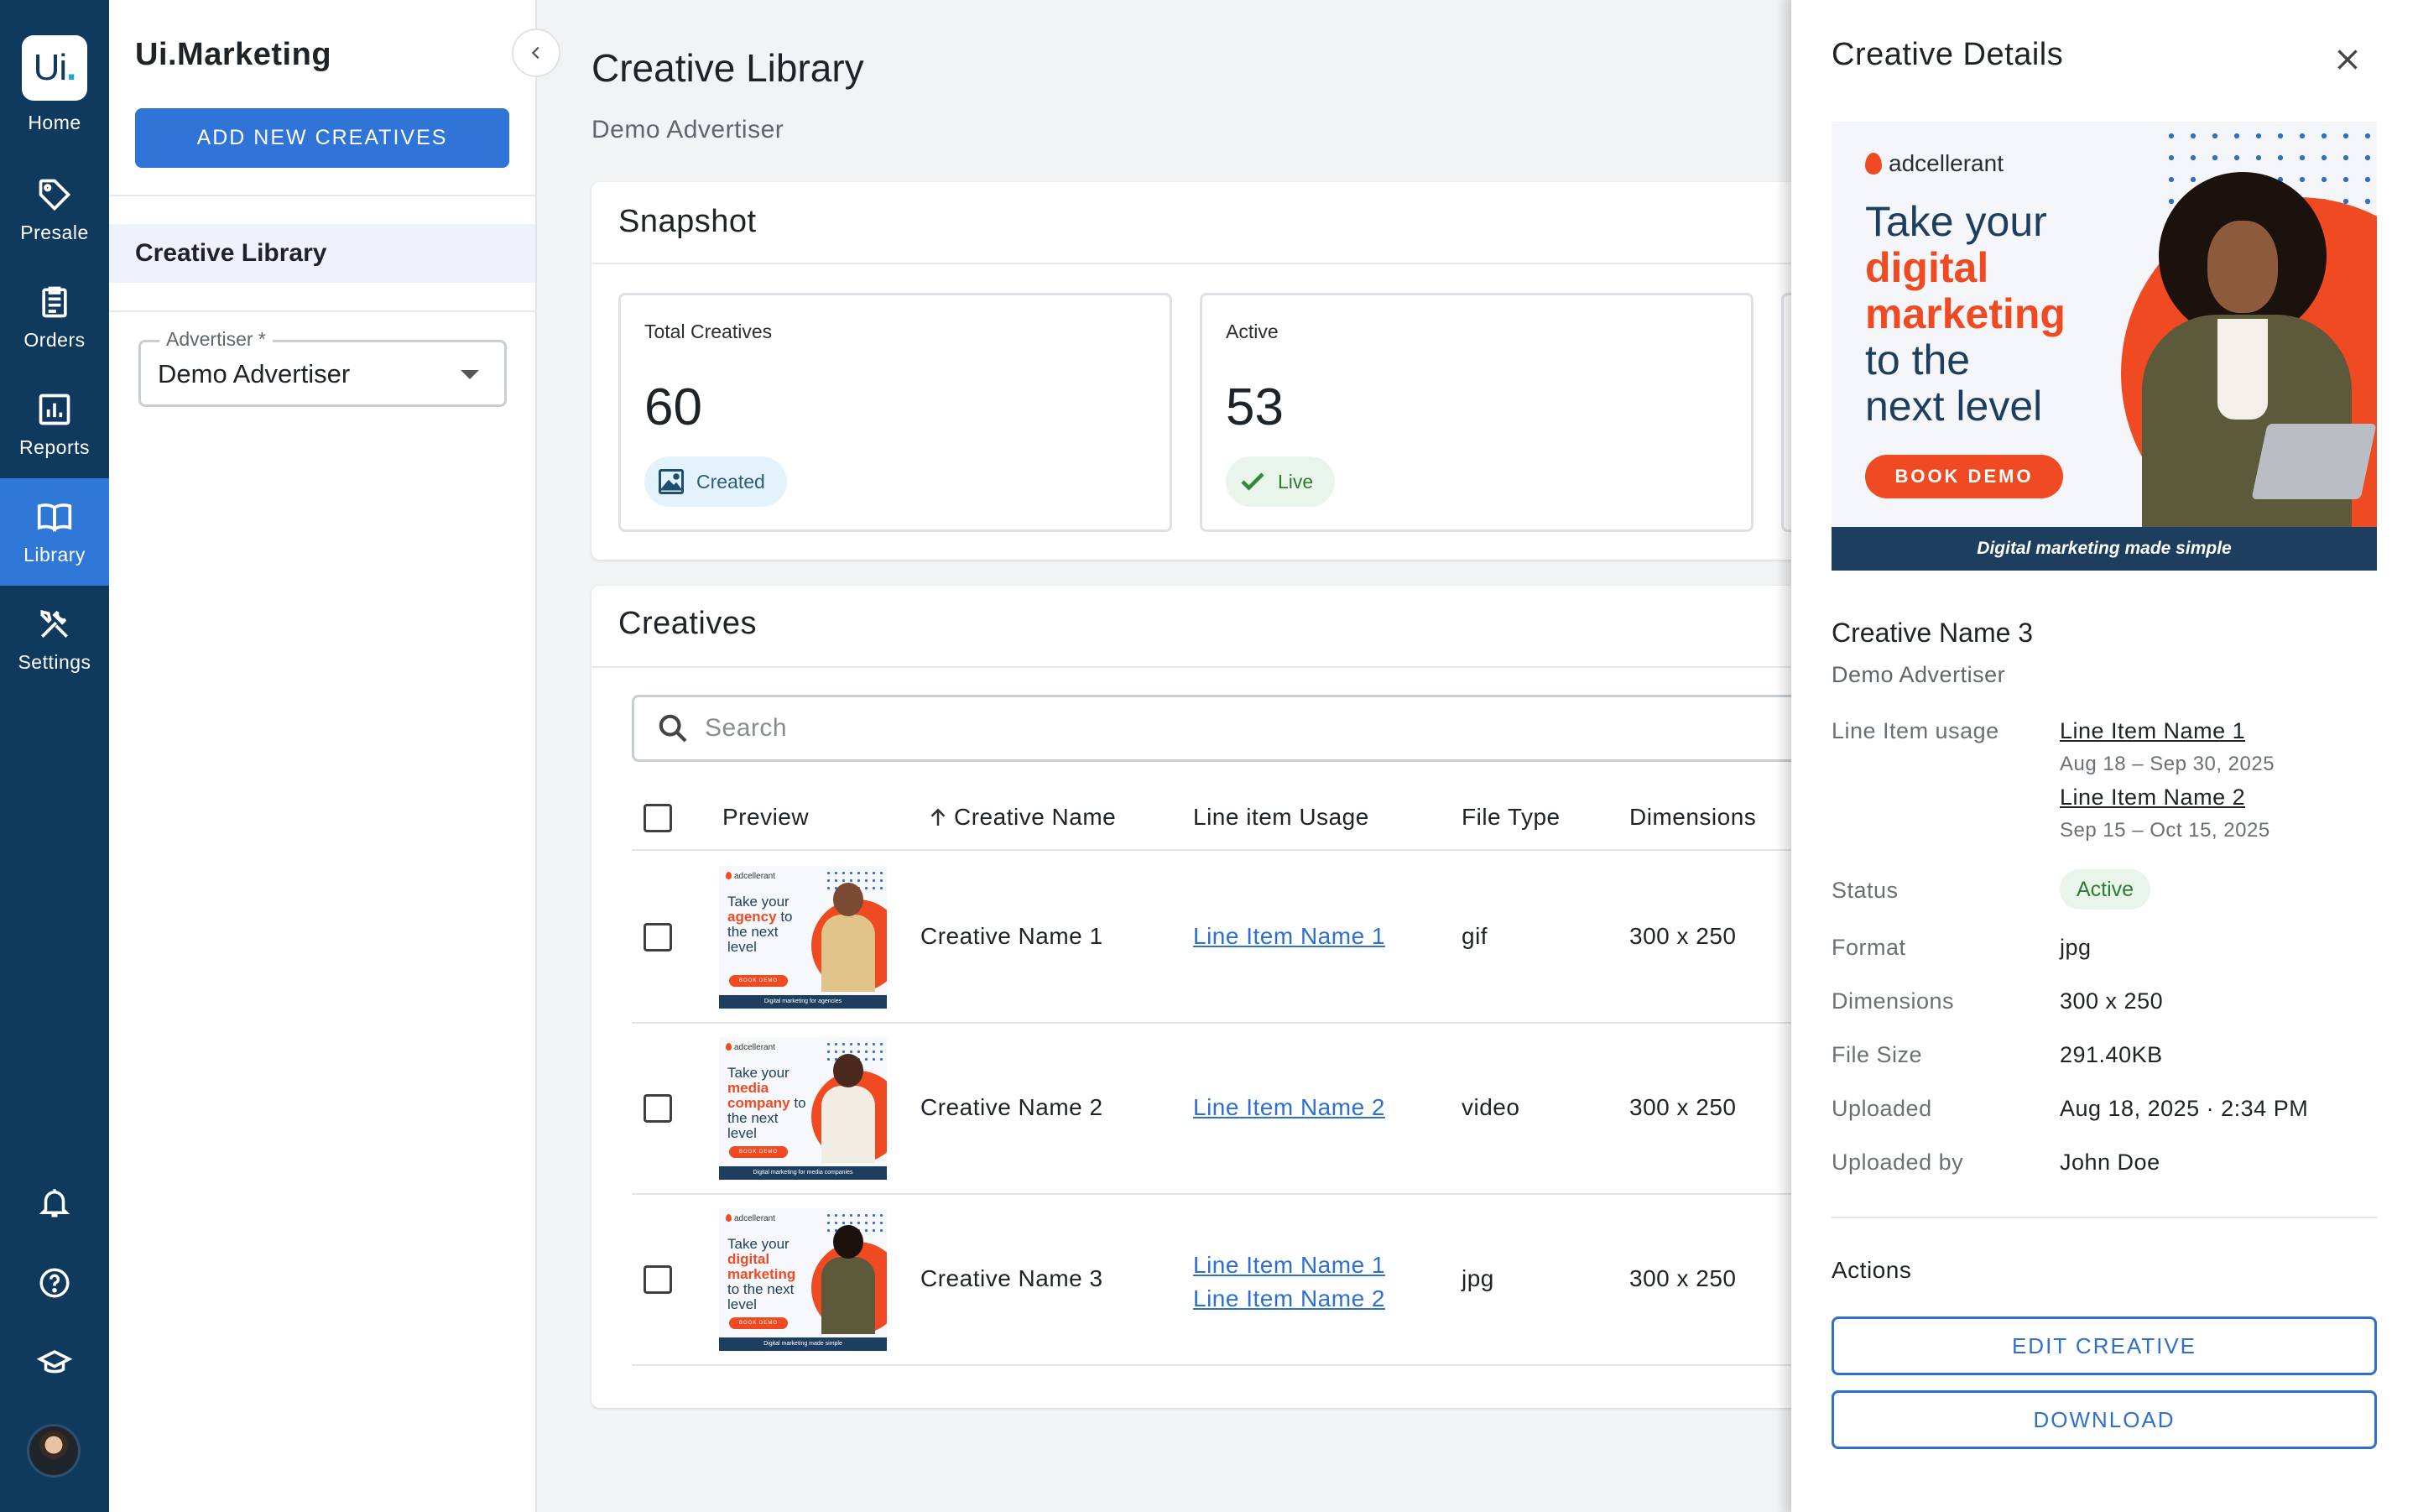 The image size is (2418, 1512). Describe the element at coordinates (752, 917) in the screenshot. I see `ad-headline-highlight: agency` at that location.